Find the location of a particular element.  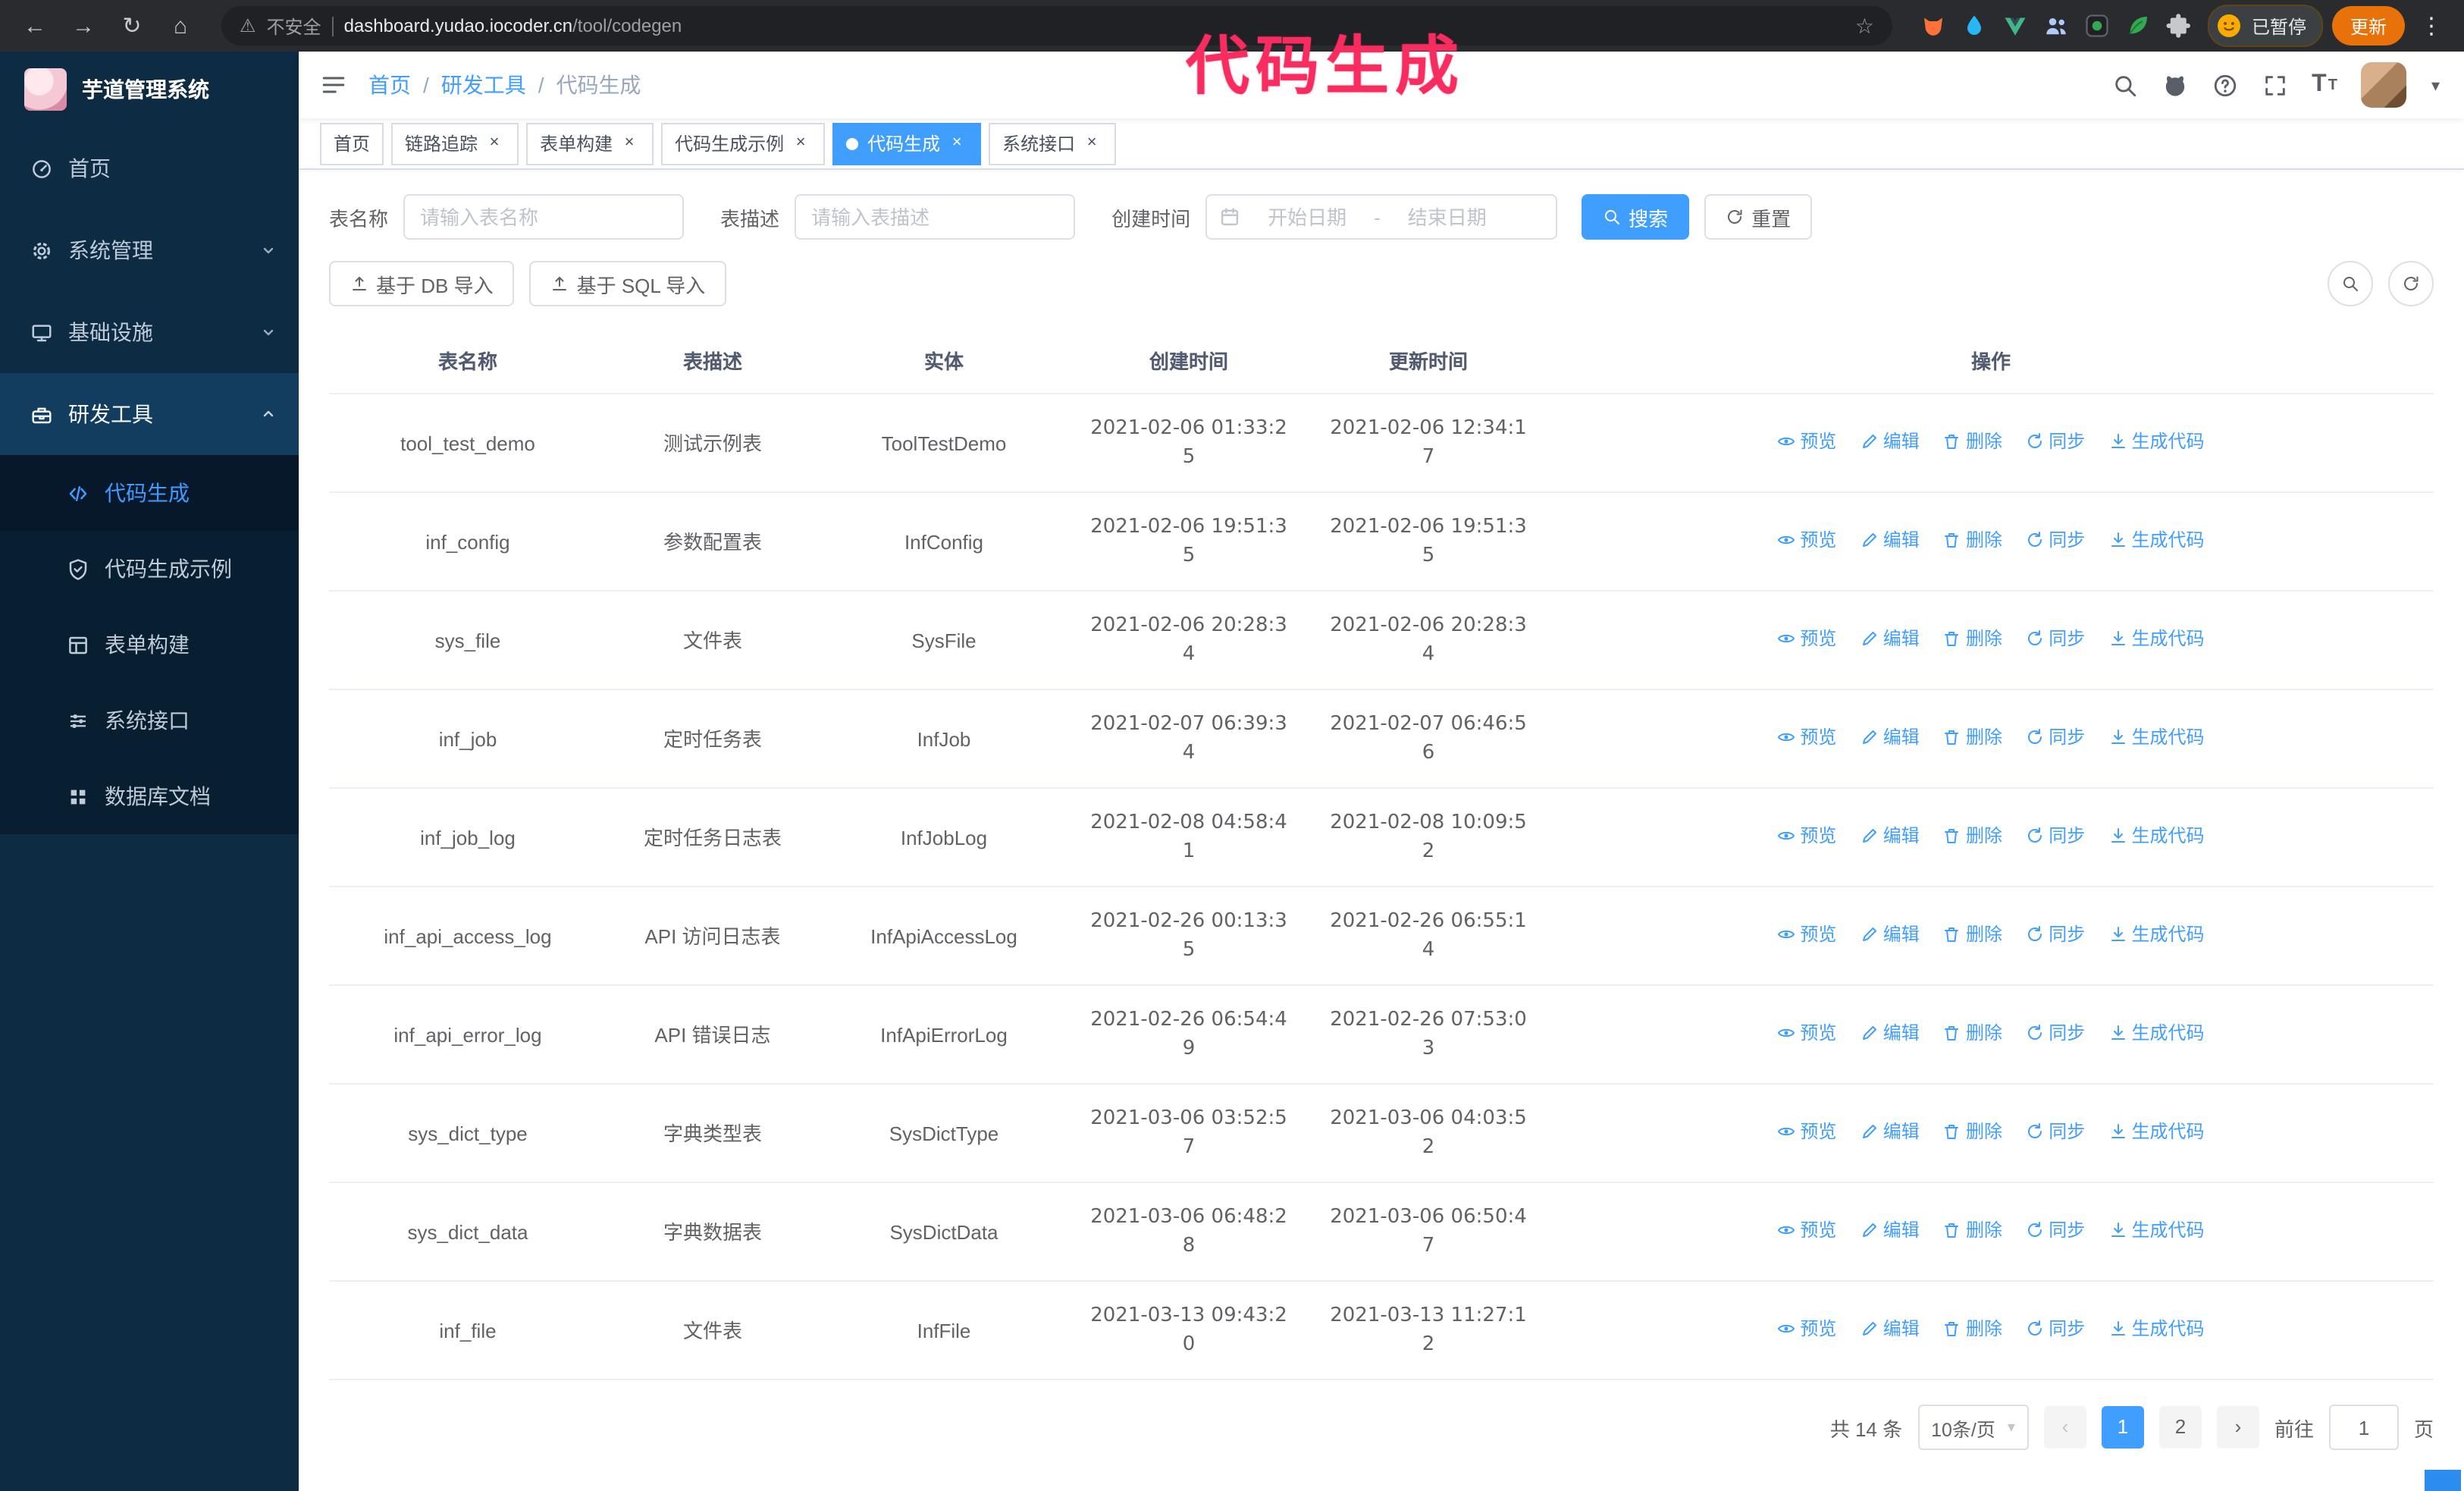

sidebar-item-system: 系统管理 is located at coordinates (150, 250).